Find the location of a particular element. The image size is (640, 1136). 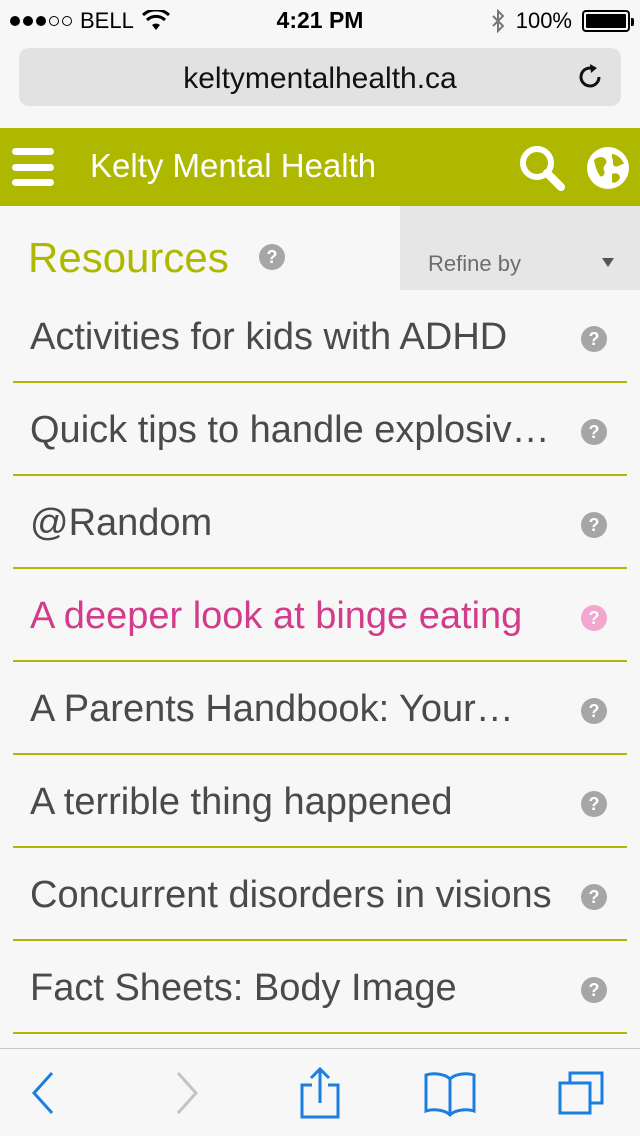

search-icon is located at coordinates (541, 167).